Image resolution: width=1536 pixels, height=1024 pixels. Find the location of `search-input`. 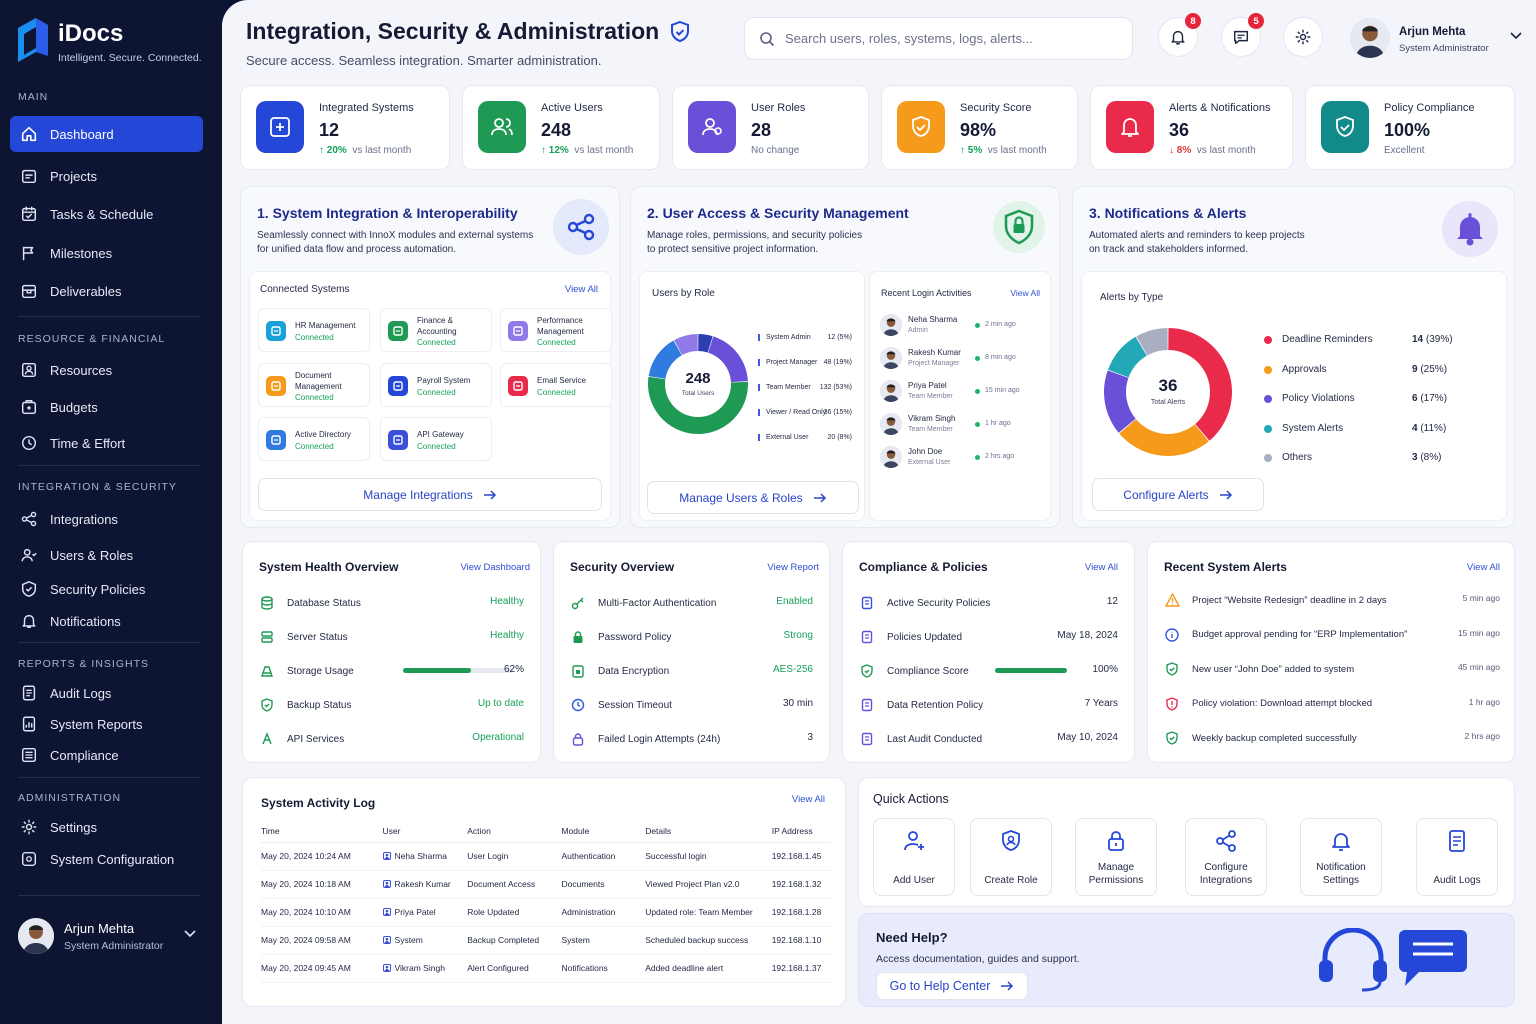

search-input is located at coordinates (950, 38).